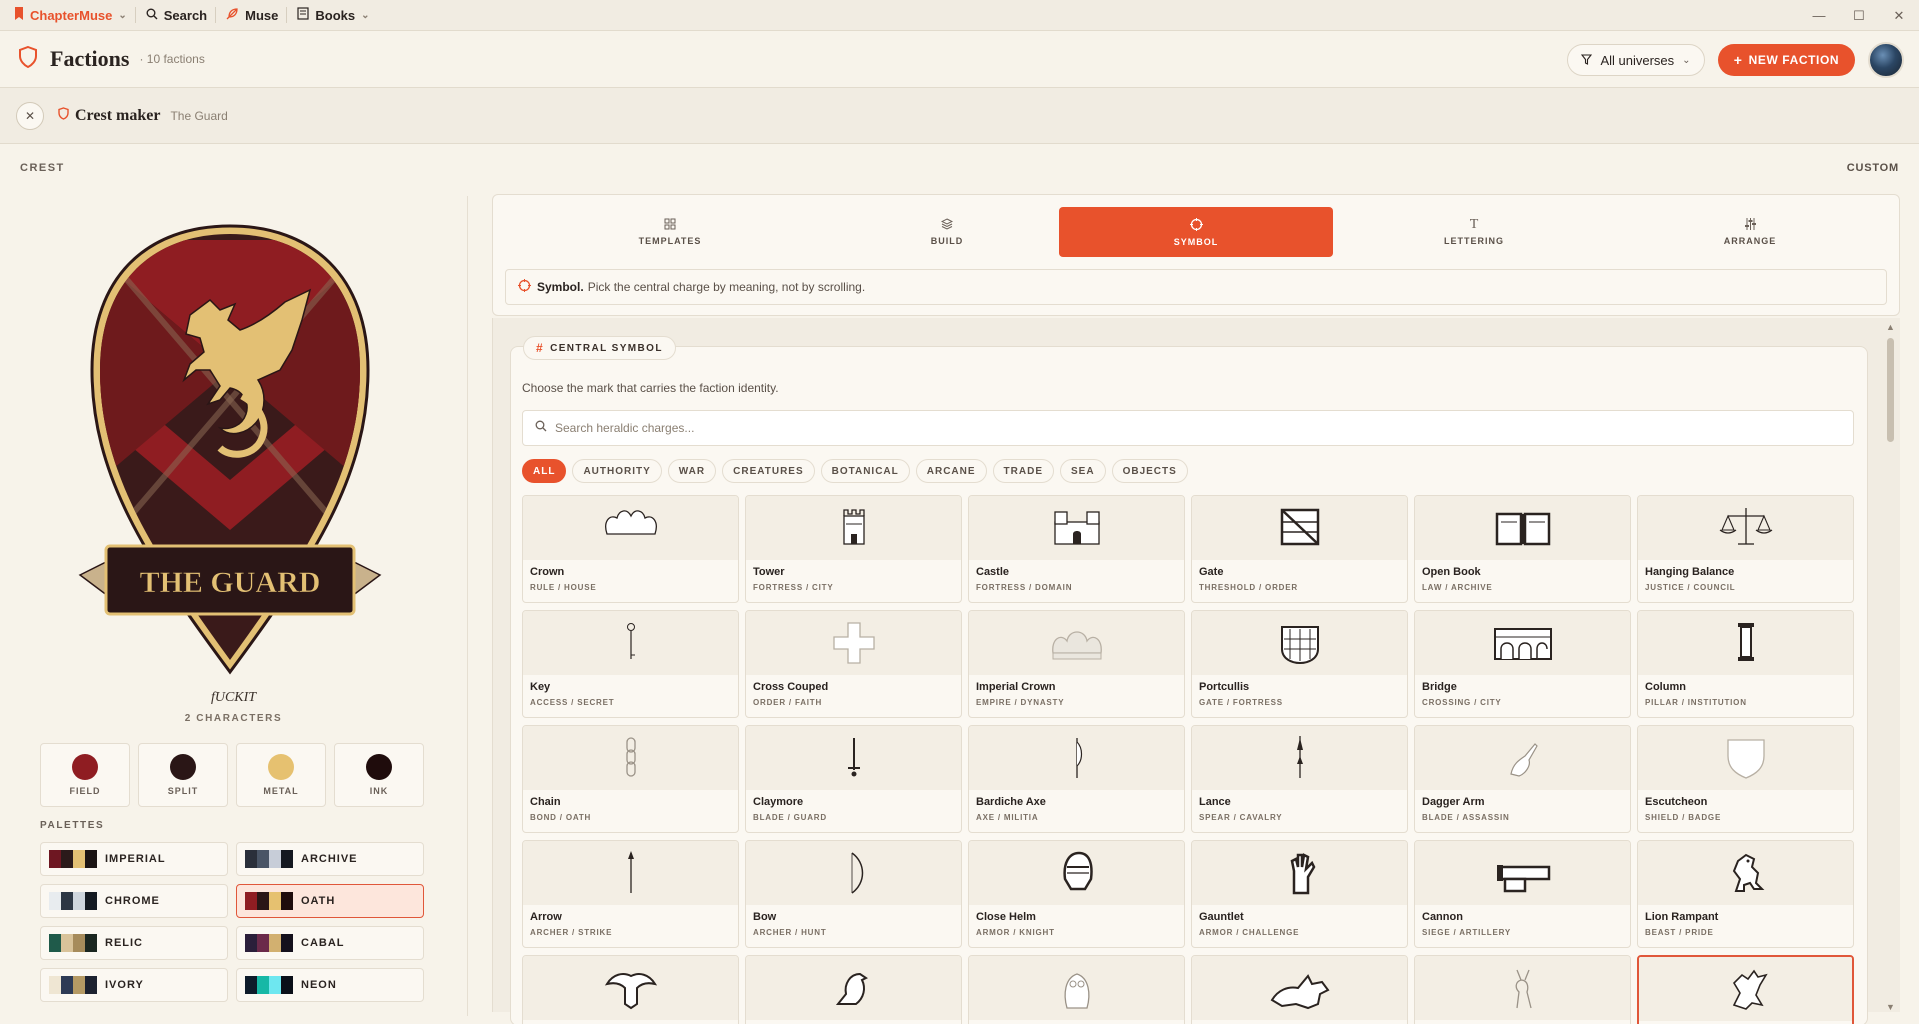 The image size is (1919, 1024). Describe the element at coordinates (1886, 60) in the screenshot. I see `avatar` at that location.